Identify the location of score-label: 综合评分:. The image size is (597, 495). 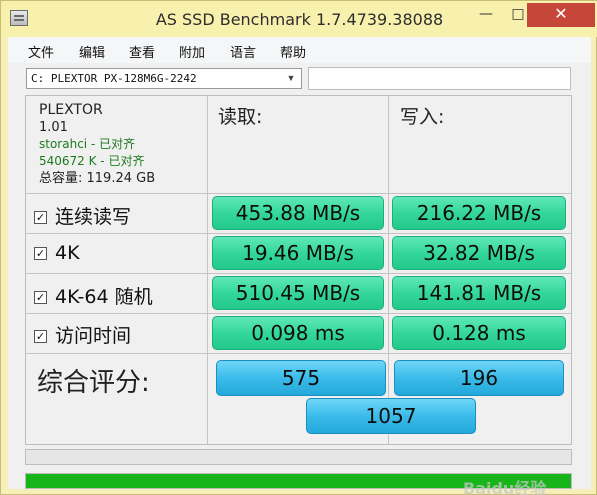
(93, 383).